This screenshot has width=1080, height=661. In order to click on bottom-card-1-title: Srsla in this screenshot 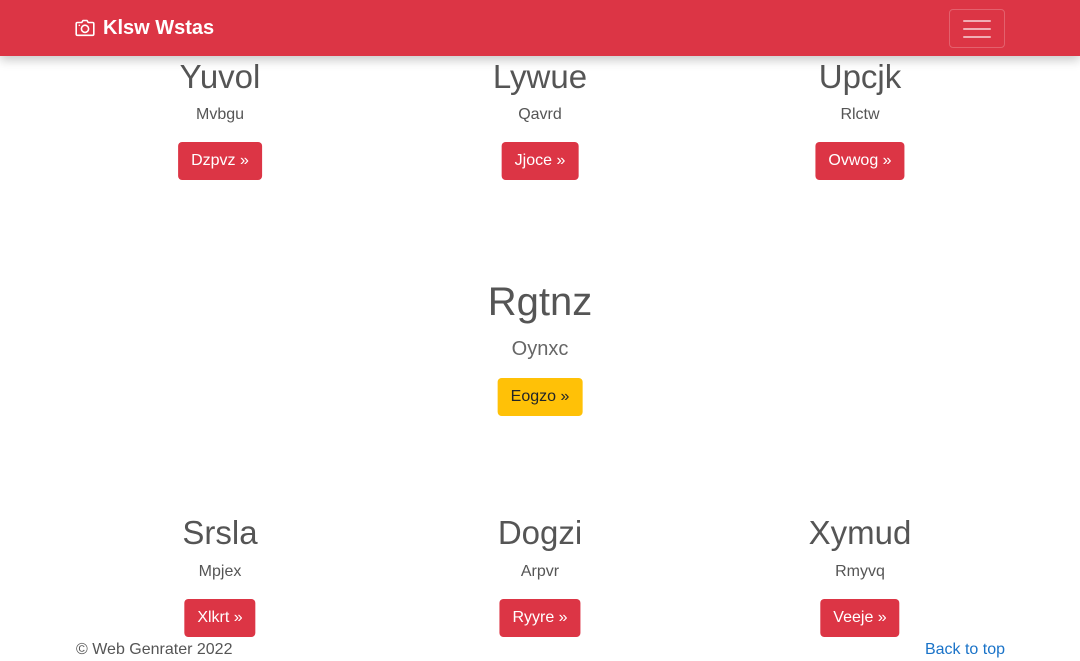, I will do `click(220, 532)`.